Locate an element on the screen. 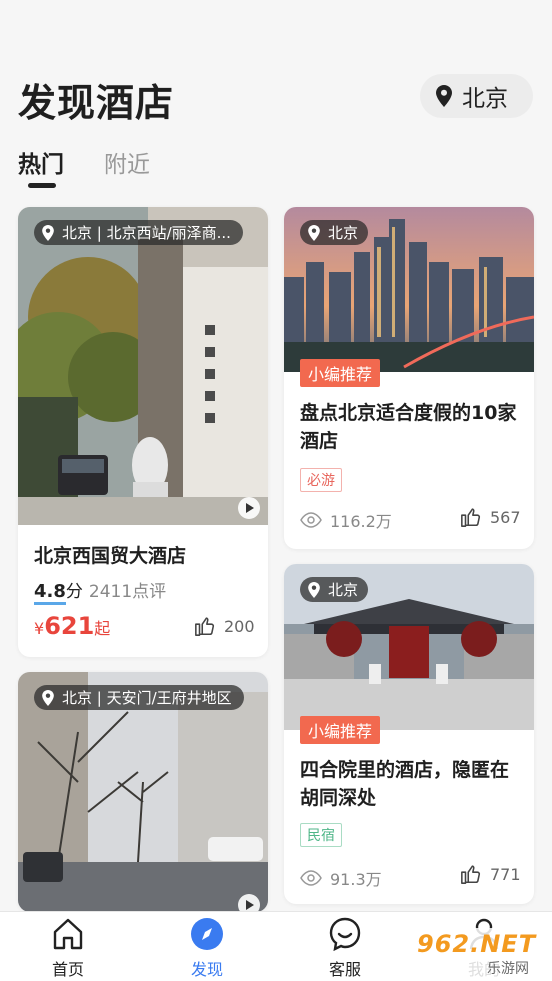  review-count: 2411点评 is located at coordinates (127, 592).